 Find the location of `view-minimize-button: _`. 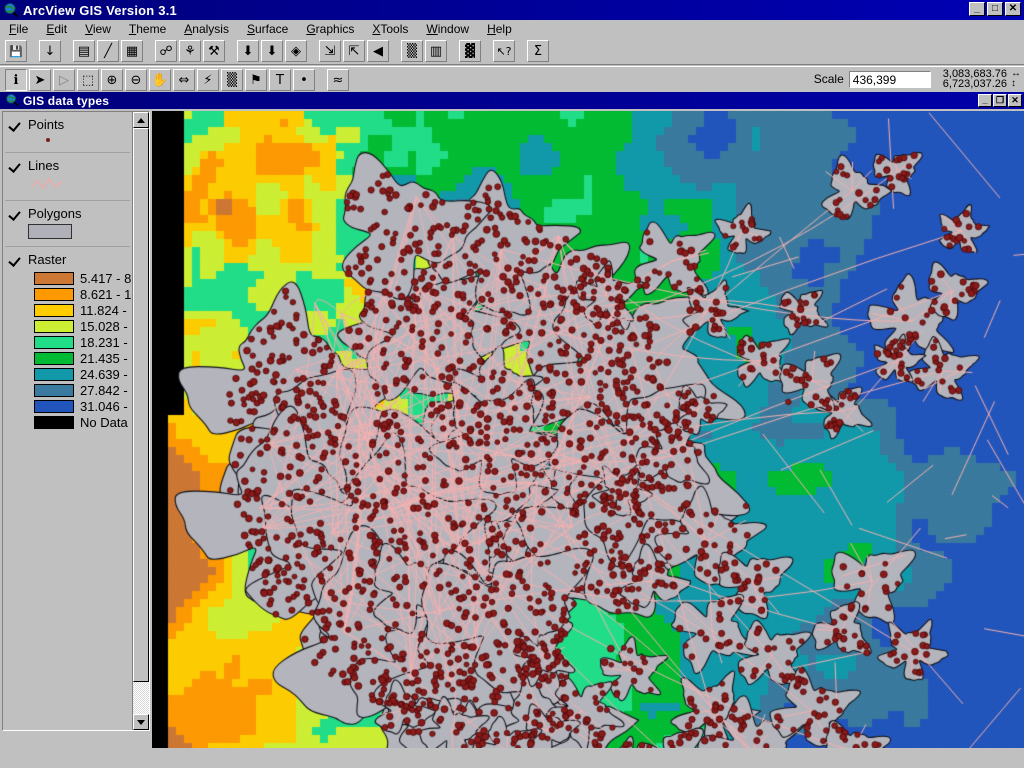

view-minimize-button: _ is located at coordinates (985, 100).